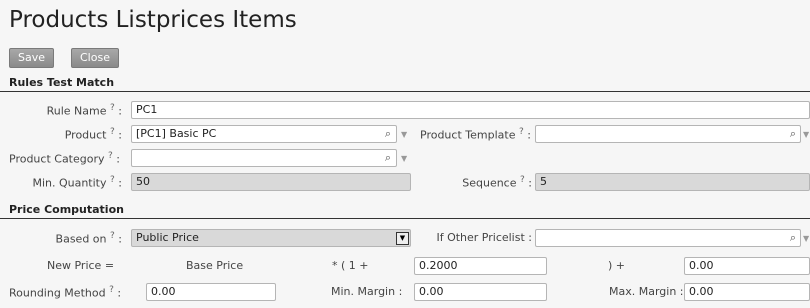 The height and width of the screenshot is (308, 810). What do you see at coordinates (617, 265) in the screenshot?
I see `plus-text: ) +` at bounding box center [617, 265].